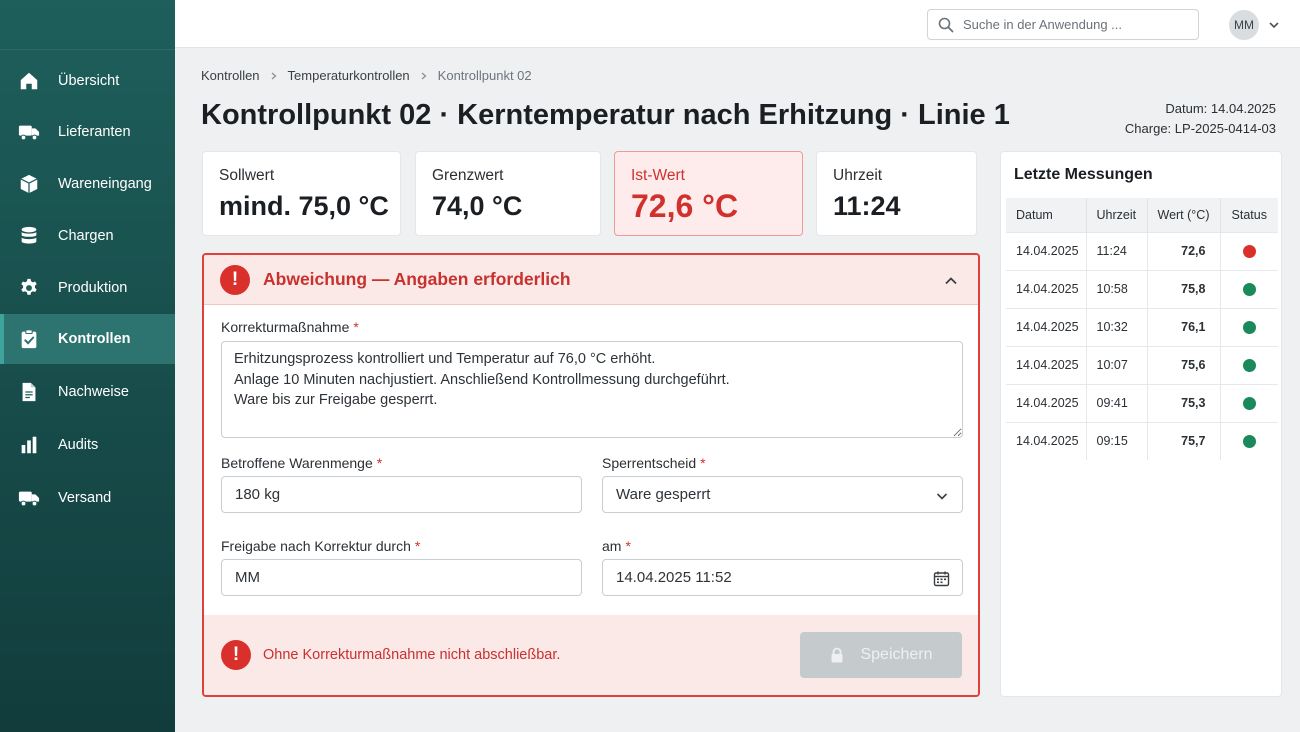 The image size is (1300, 732). What do you see at coordinates (93, 288) in the screenshot?
I see `sidebar-item-label: Produktion` at bounding box center [93, 288].